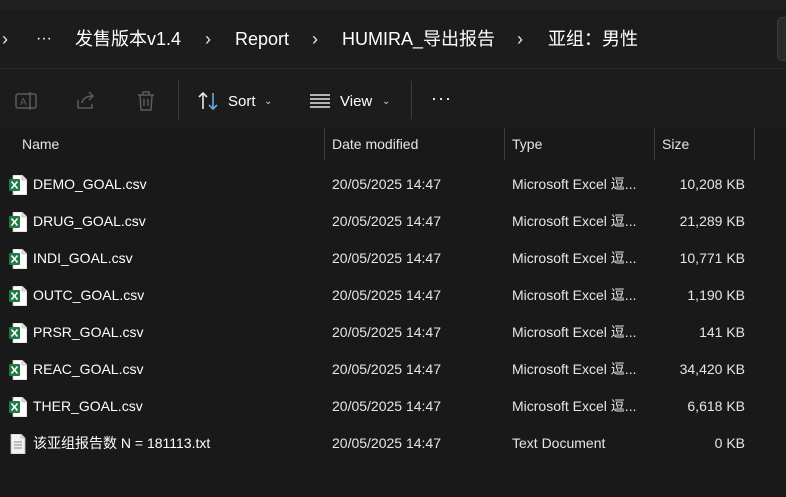 The height and width of the screenshot is (497, 786). What do you see at coordinates (418, 39) in the screenshot?
I see `breadcrumb-item-humira: HUMIRA_导出报告` at bounding box center [418, 39].